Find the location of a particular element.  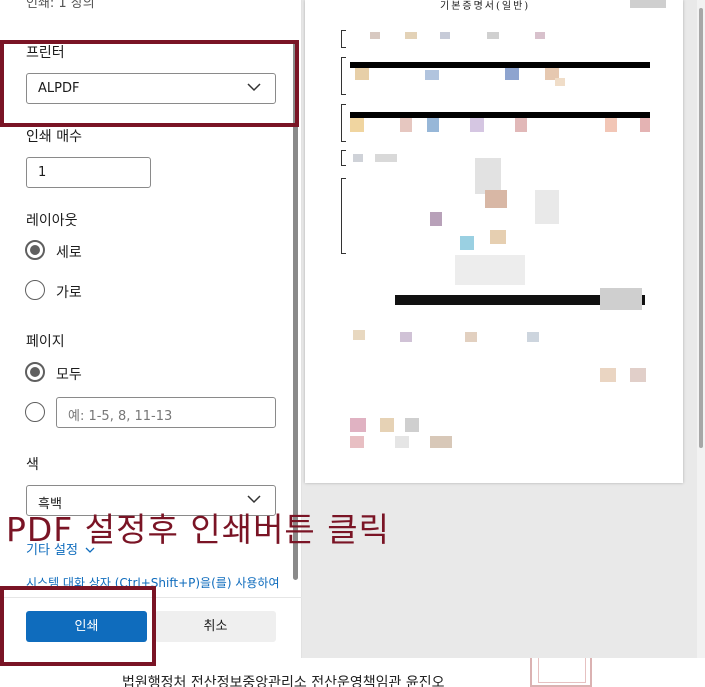

preview-corner-mark is located at coordinates (648, 4).